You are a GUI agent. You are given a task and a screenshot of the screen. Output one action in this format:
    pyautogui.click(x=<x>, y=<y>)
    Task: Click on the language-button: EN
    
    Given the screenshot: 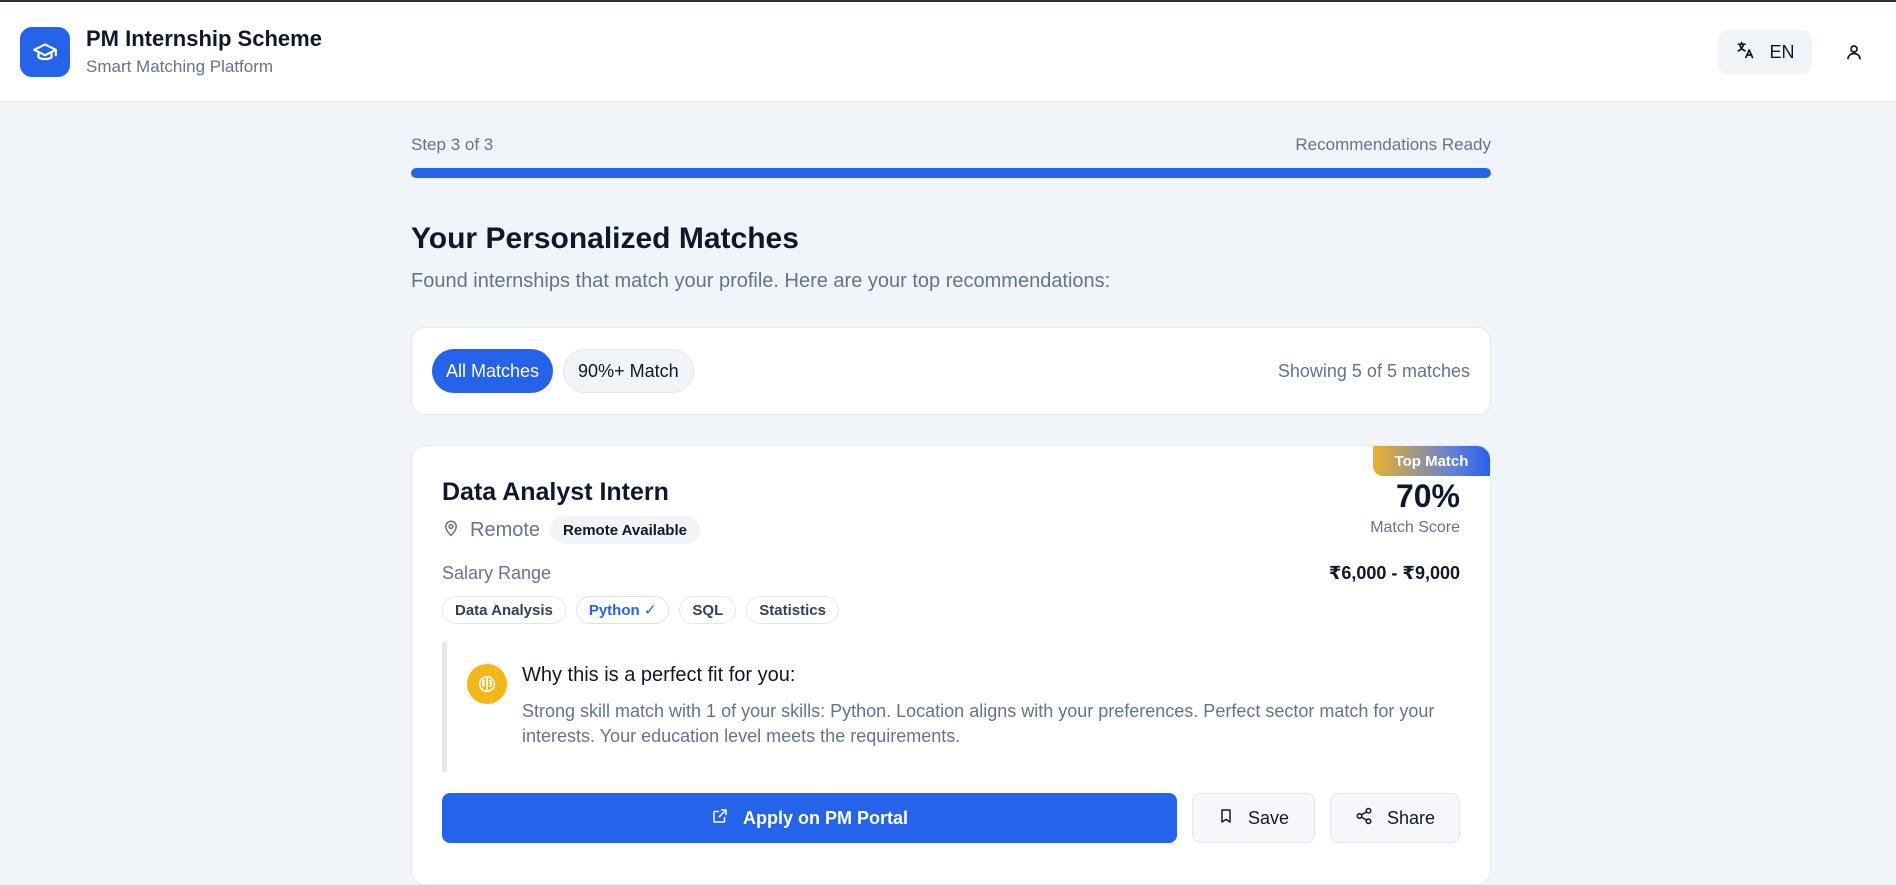 What is the action you would take?
    pyautogui.click(x=1765, y=52)
    